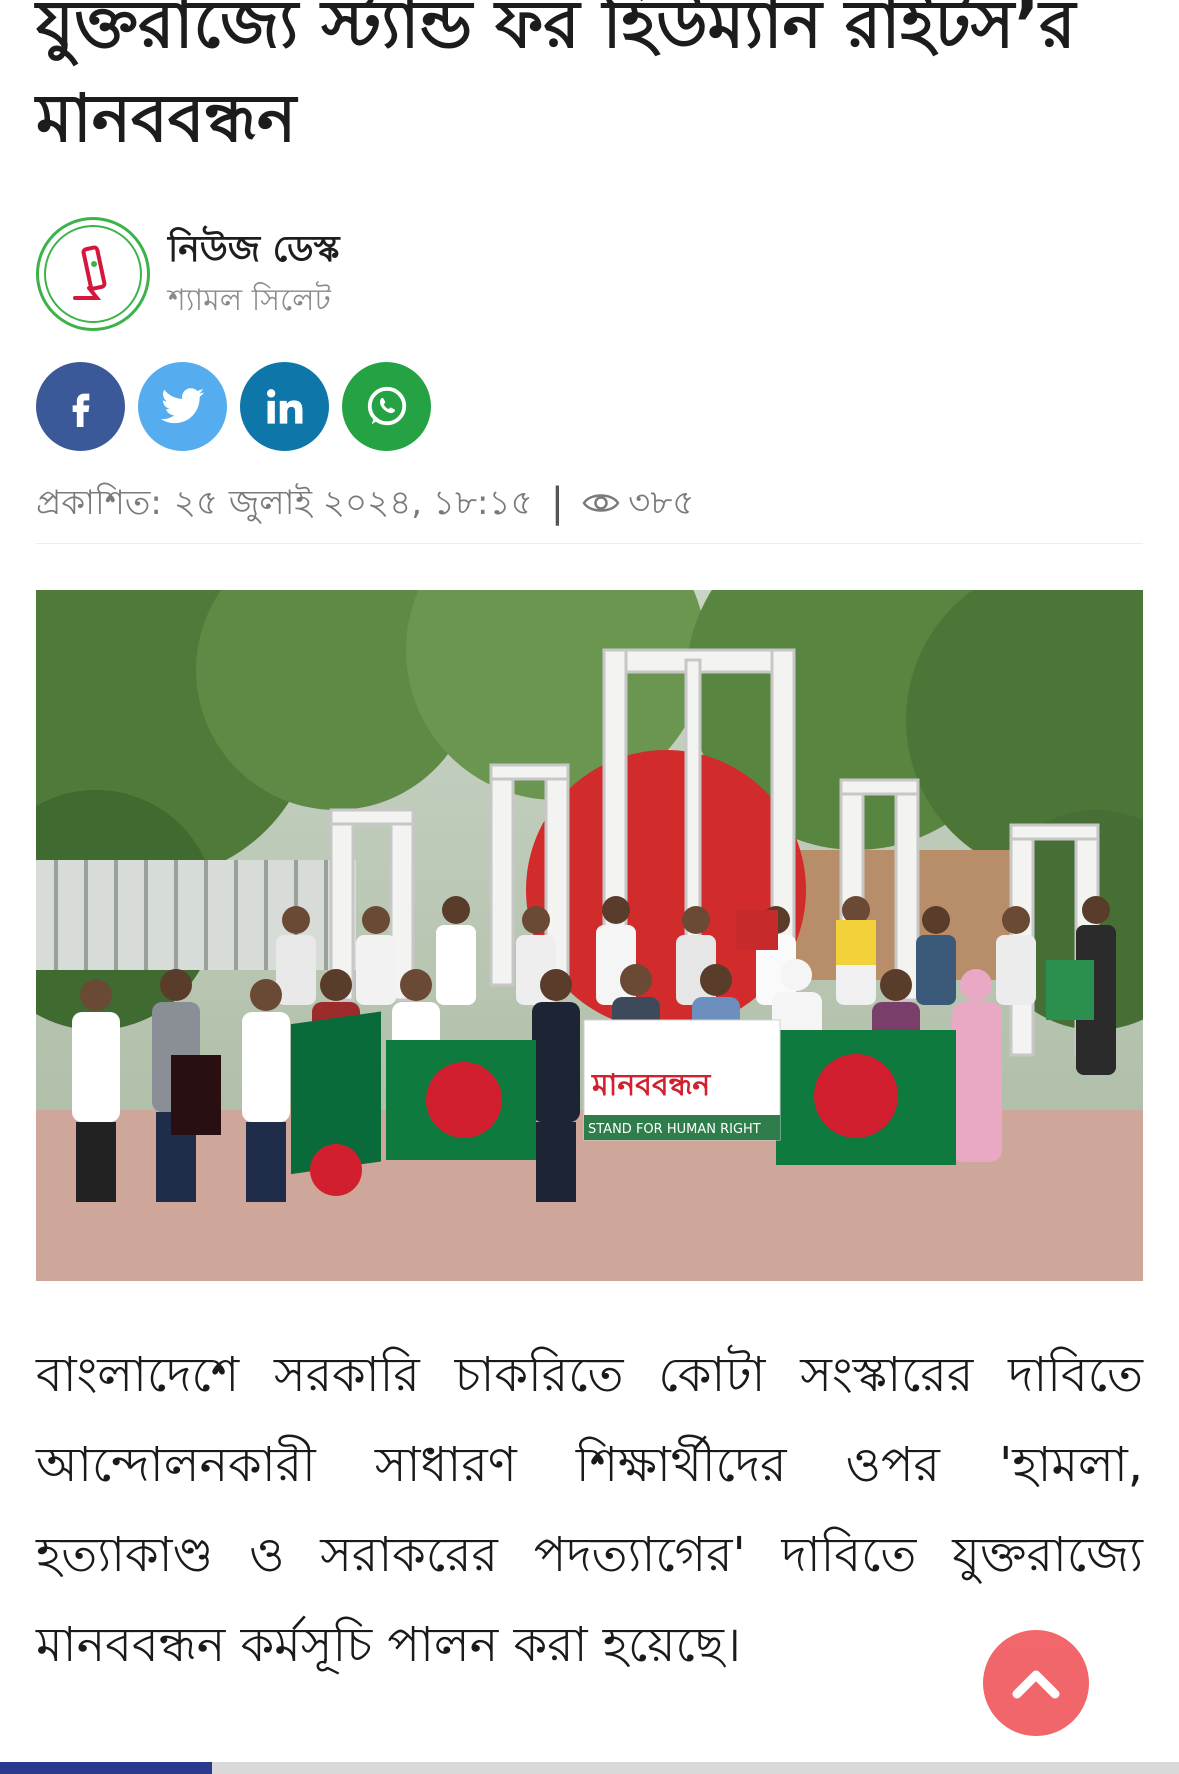 This screenshot has width=1179, height=1774. I want to click on banner-subtext: STAND FOR HUMAN RIGHT, so click(674, 1129).